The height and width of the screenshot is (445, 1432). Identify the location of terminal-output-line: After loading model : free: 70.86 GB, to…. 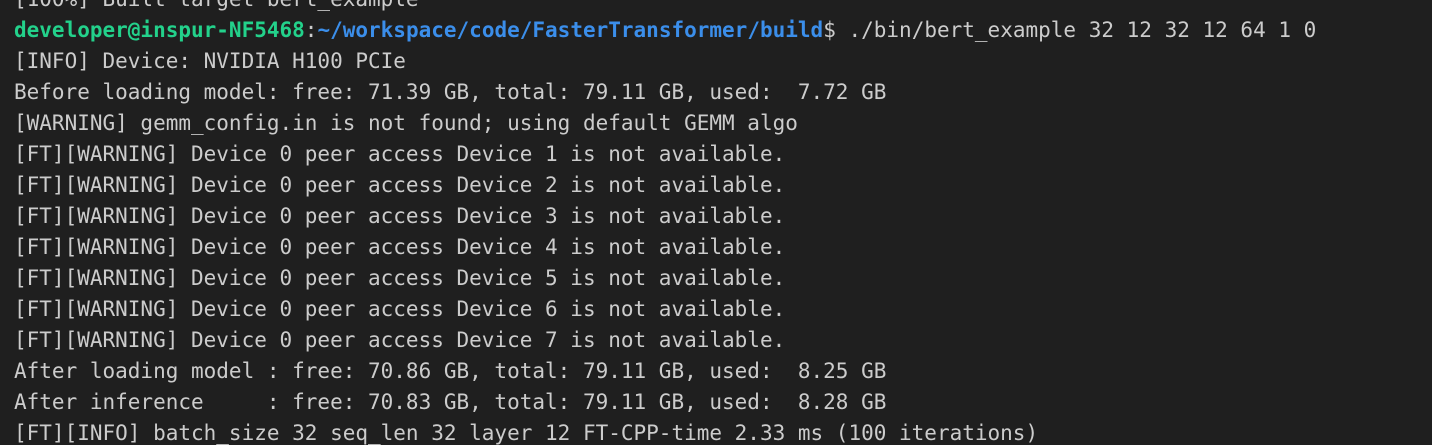
(450, 371).